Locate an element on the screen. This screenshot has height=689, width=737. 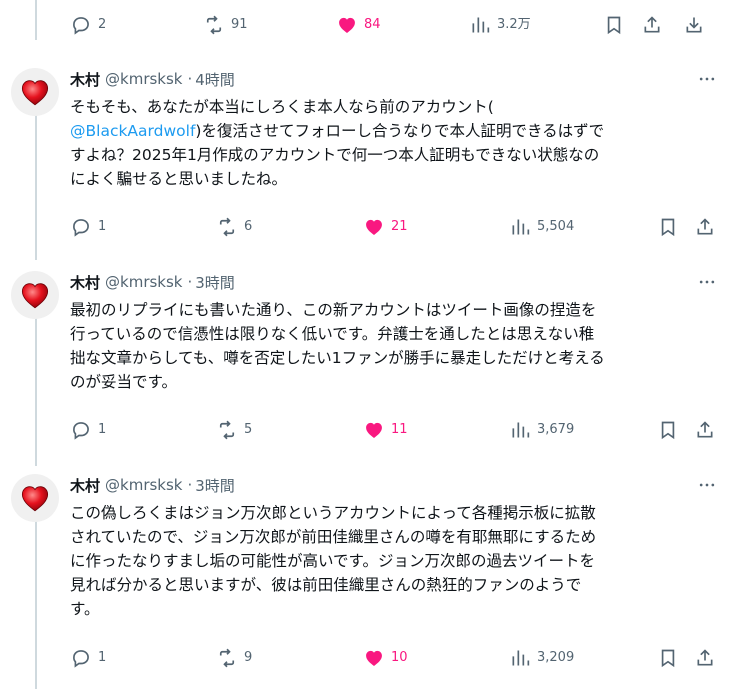
download-button is located at coordinates (694, 25).